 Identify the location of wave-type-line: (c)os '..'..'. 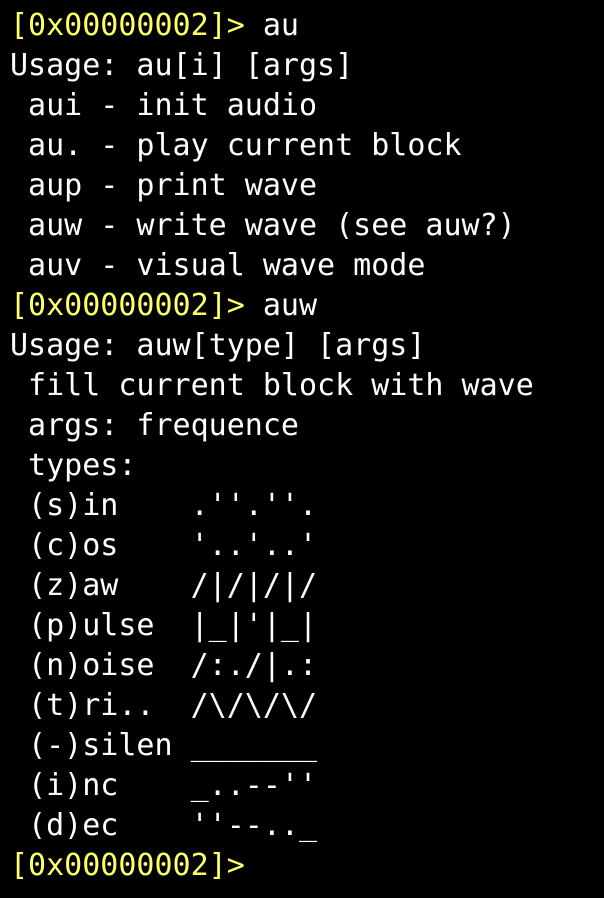
(164, 545).